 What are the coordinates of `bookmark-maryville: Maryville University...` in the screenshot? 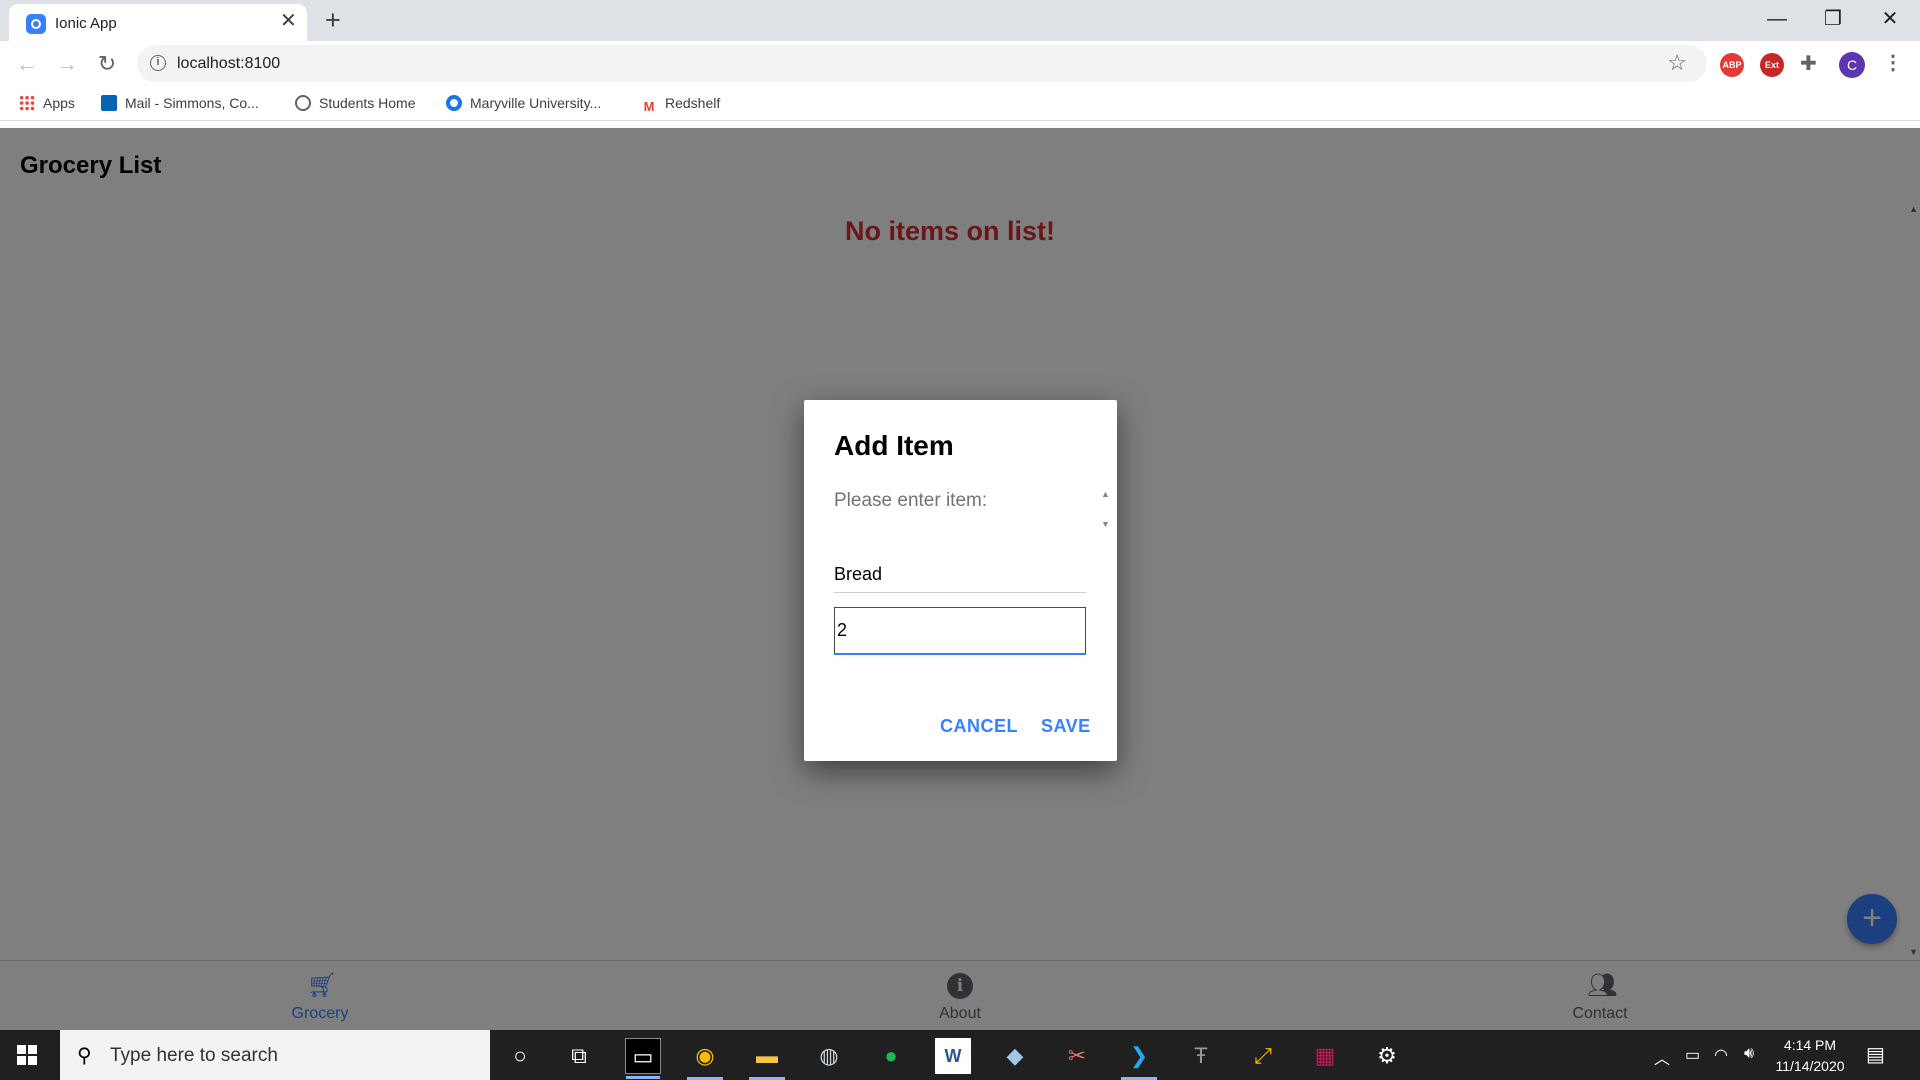 It's located at (523, 103).